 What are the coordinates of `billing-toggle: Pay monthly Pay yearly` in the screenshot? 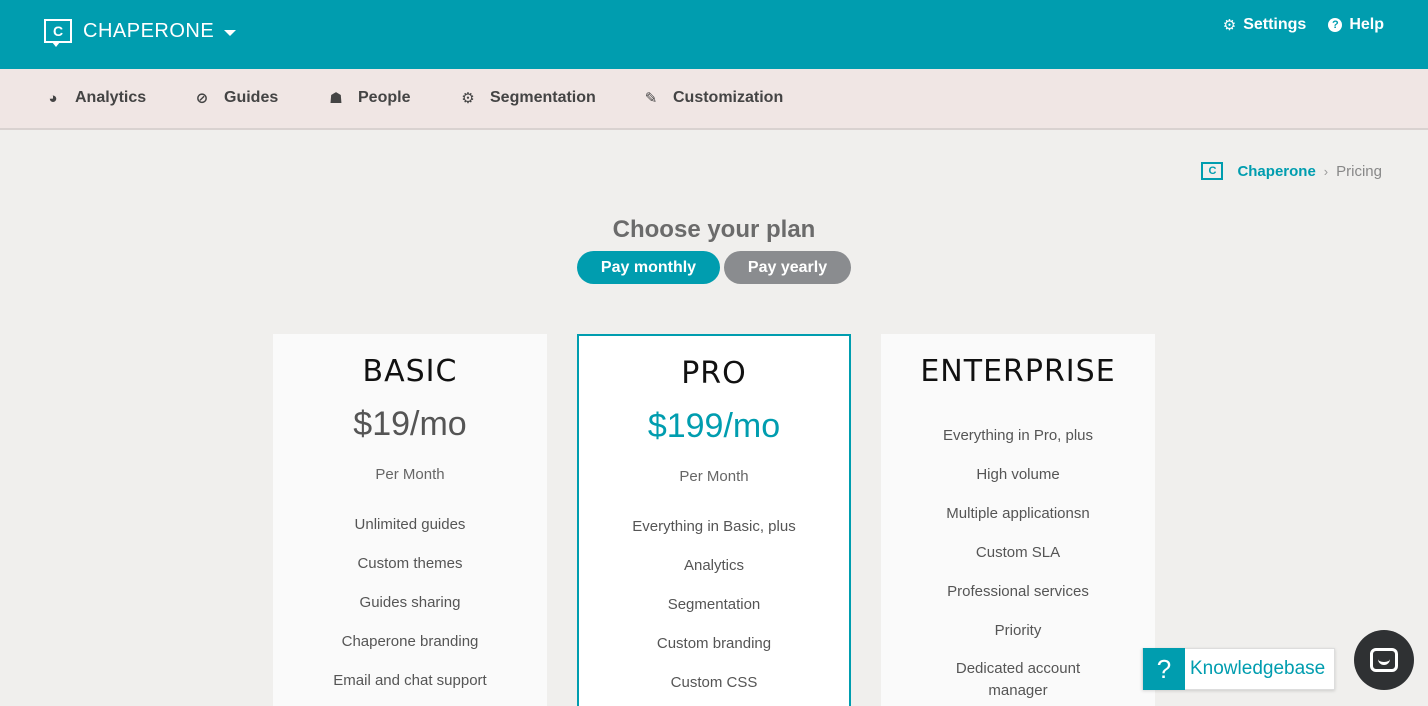 It's located at (714, 267).